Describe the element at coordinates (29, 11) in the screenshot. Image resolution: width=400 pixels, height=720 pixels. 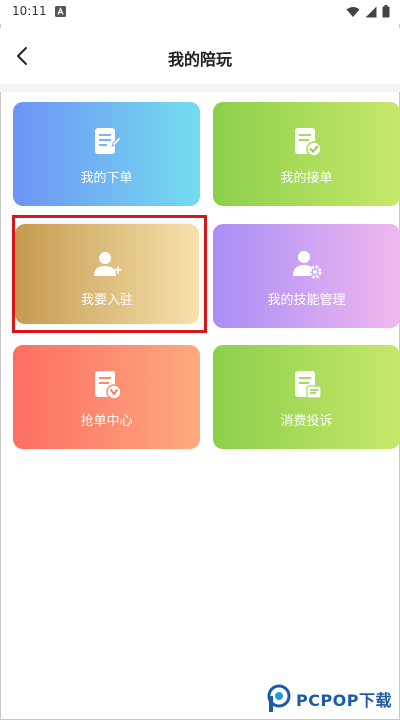
I see `status-time: 10:11` at that location.